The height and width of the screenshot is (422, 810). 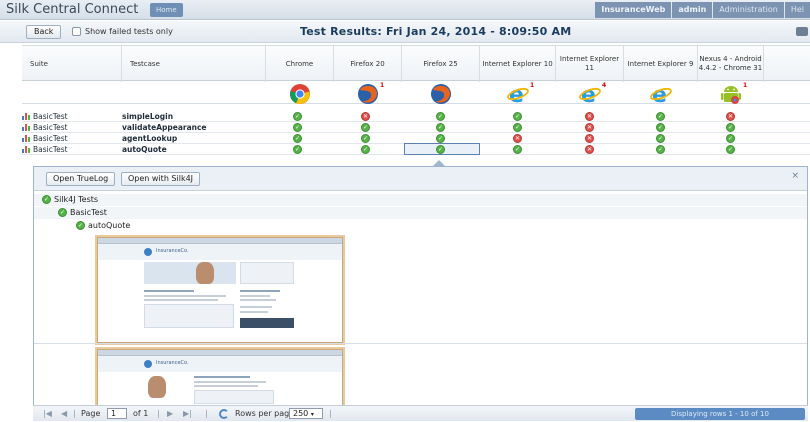 What do you see at coordinates (633, 10) in the screenshot?
I see `nav-insuranceweb: InsuranceWeb` at bounding box center [633, 10].